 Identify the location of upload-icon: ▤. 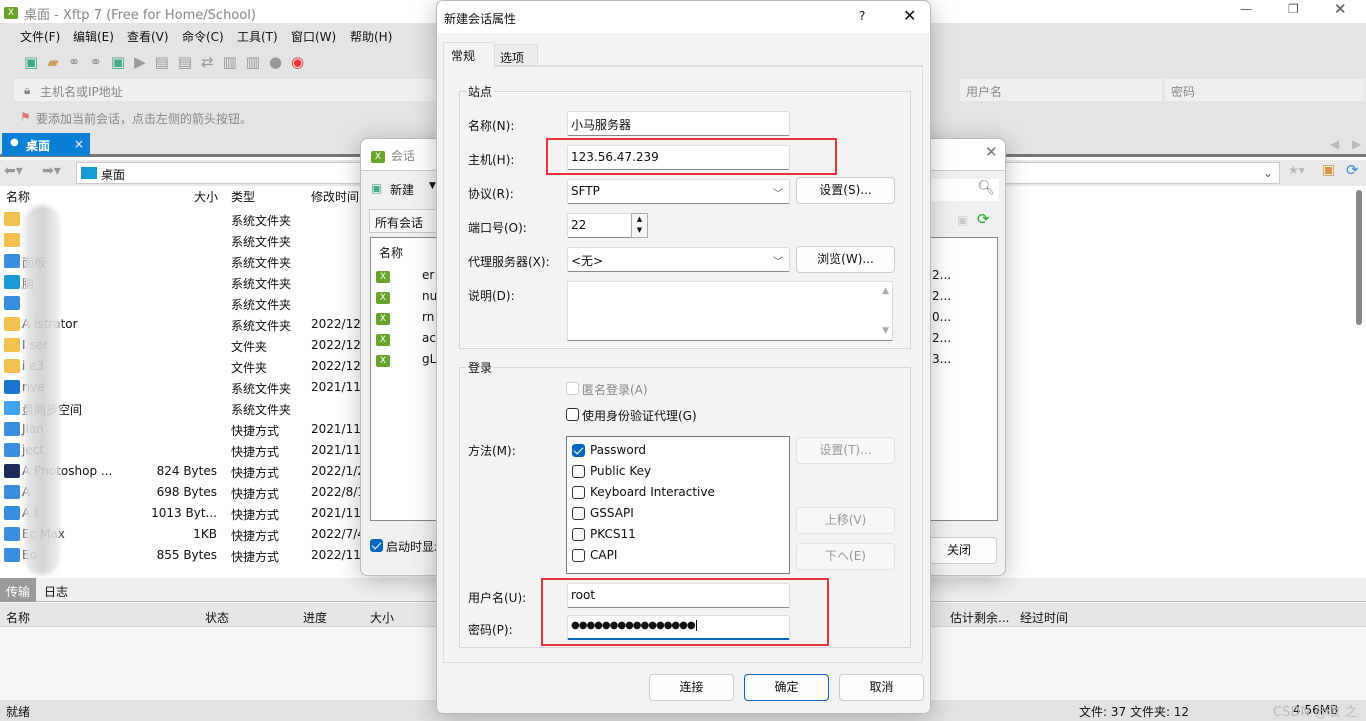
(166, 62).